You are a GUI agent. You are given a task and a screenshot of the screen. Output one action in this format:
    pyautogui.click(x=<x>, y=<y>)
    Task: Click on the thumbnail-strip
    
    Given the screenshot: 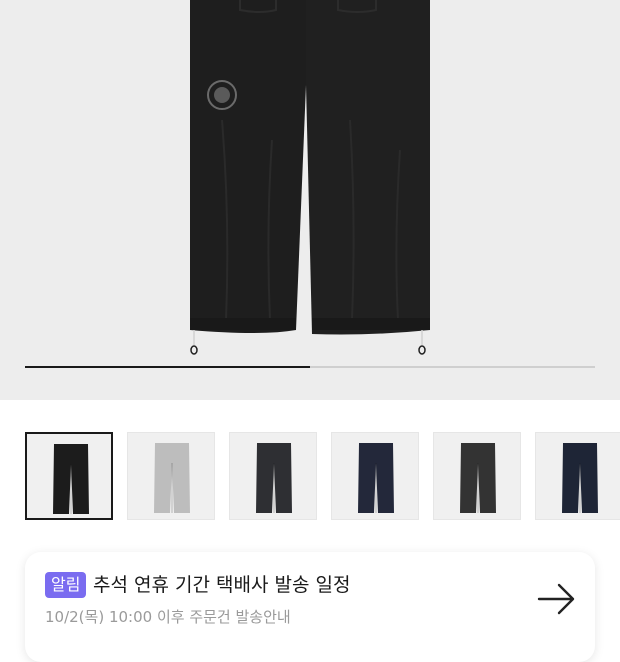 What is the action you would take?
    pyautogui.click(x=322, y=477)
    